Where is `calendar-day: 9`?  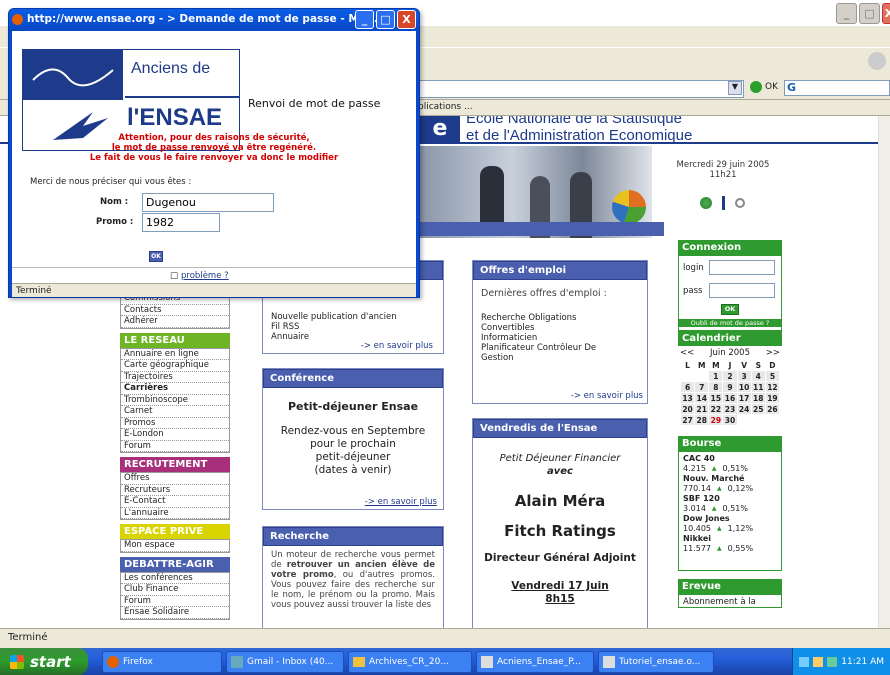 calendar-day: 9 is located at coordinates (730, 387).